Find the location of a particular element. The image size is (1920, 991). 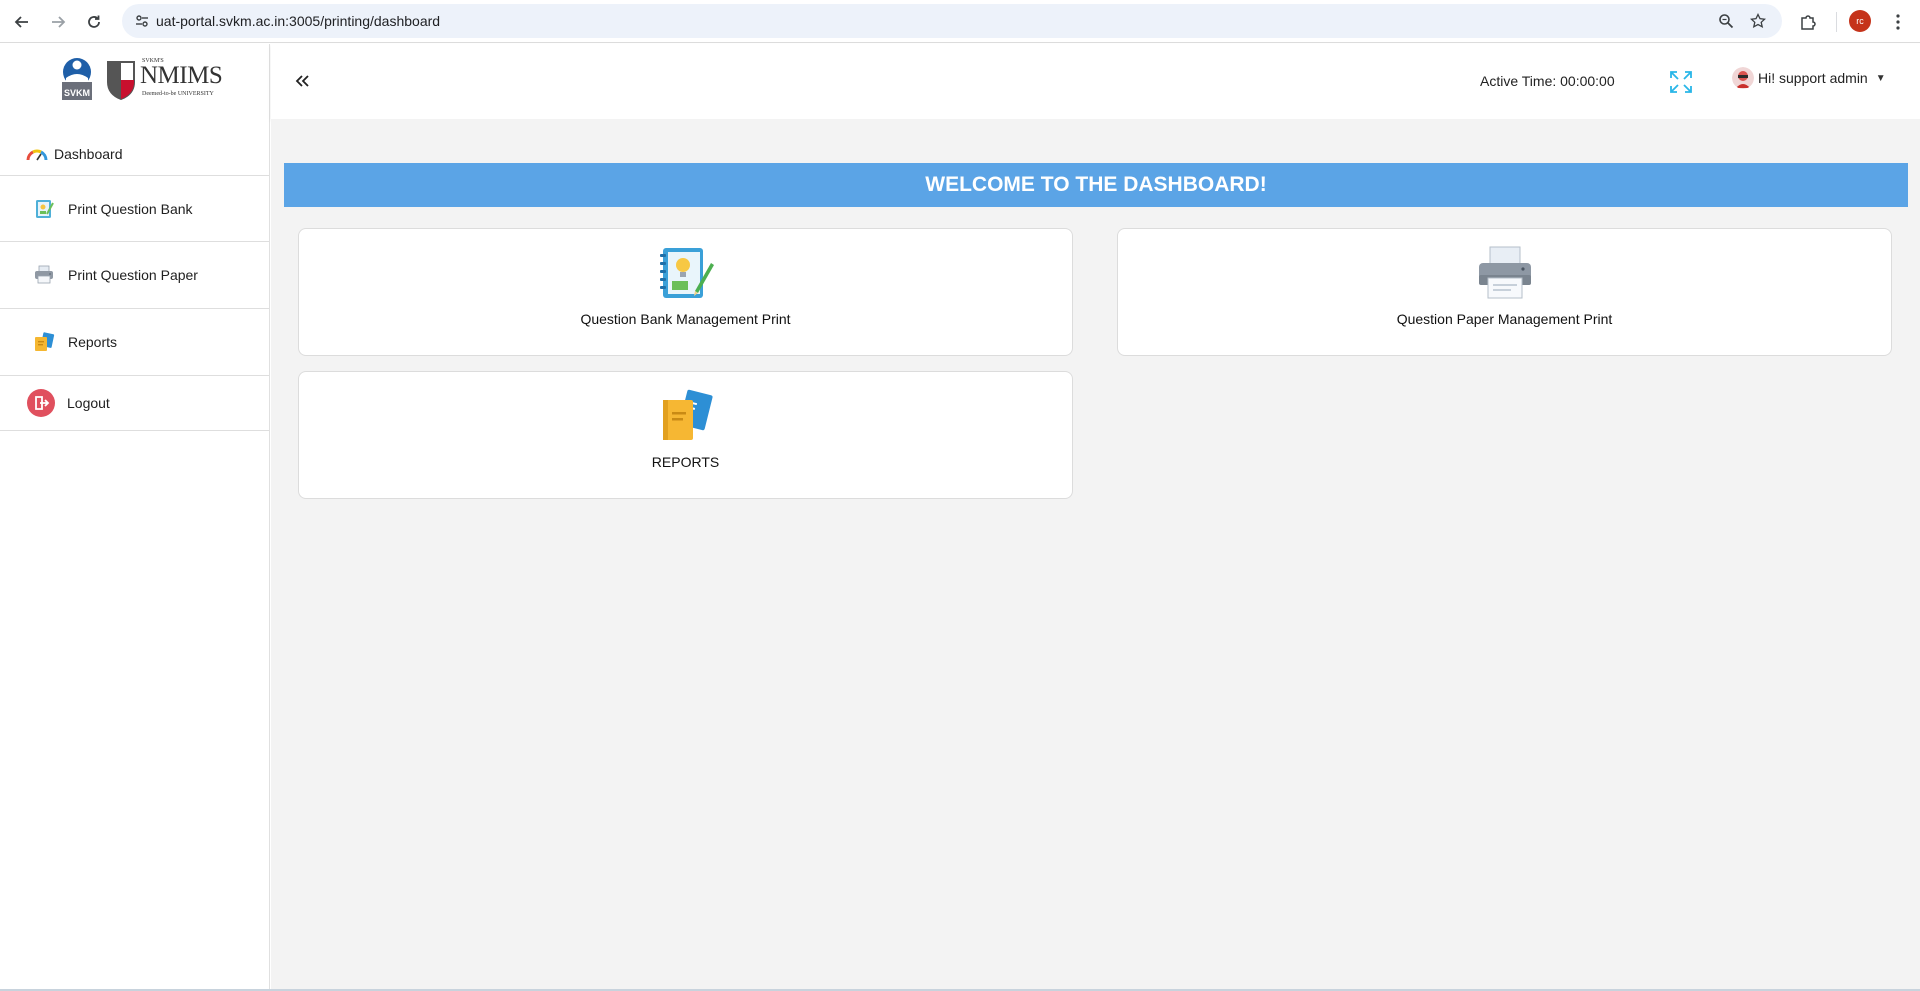

sidebar-item-label: Print Question Bank is located at coordinates (130, 208).